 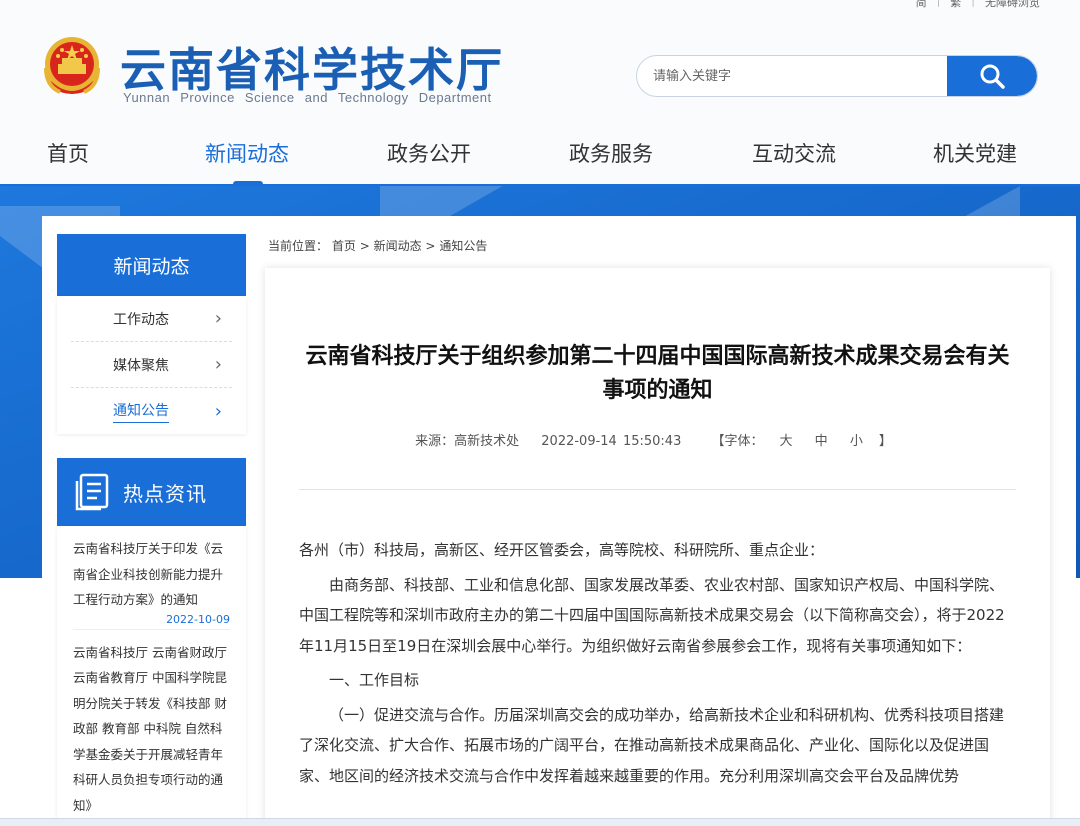 I want to click on sidebar-item-work-news: 工作动态 ›, so click(x=151, y=319).